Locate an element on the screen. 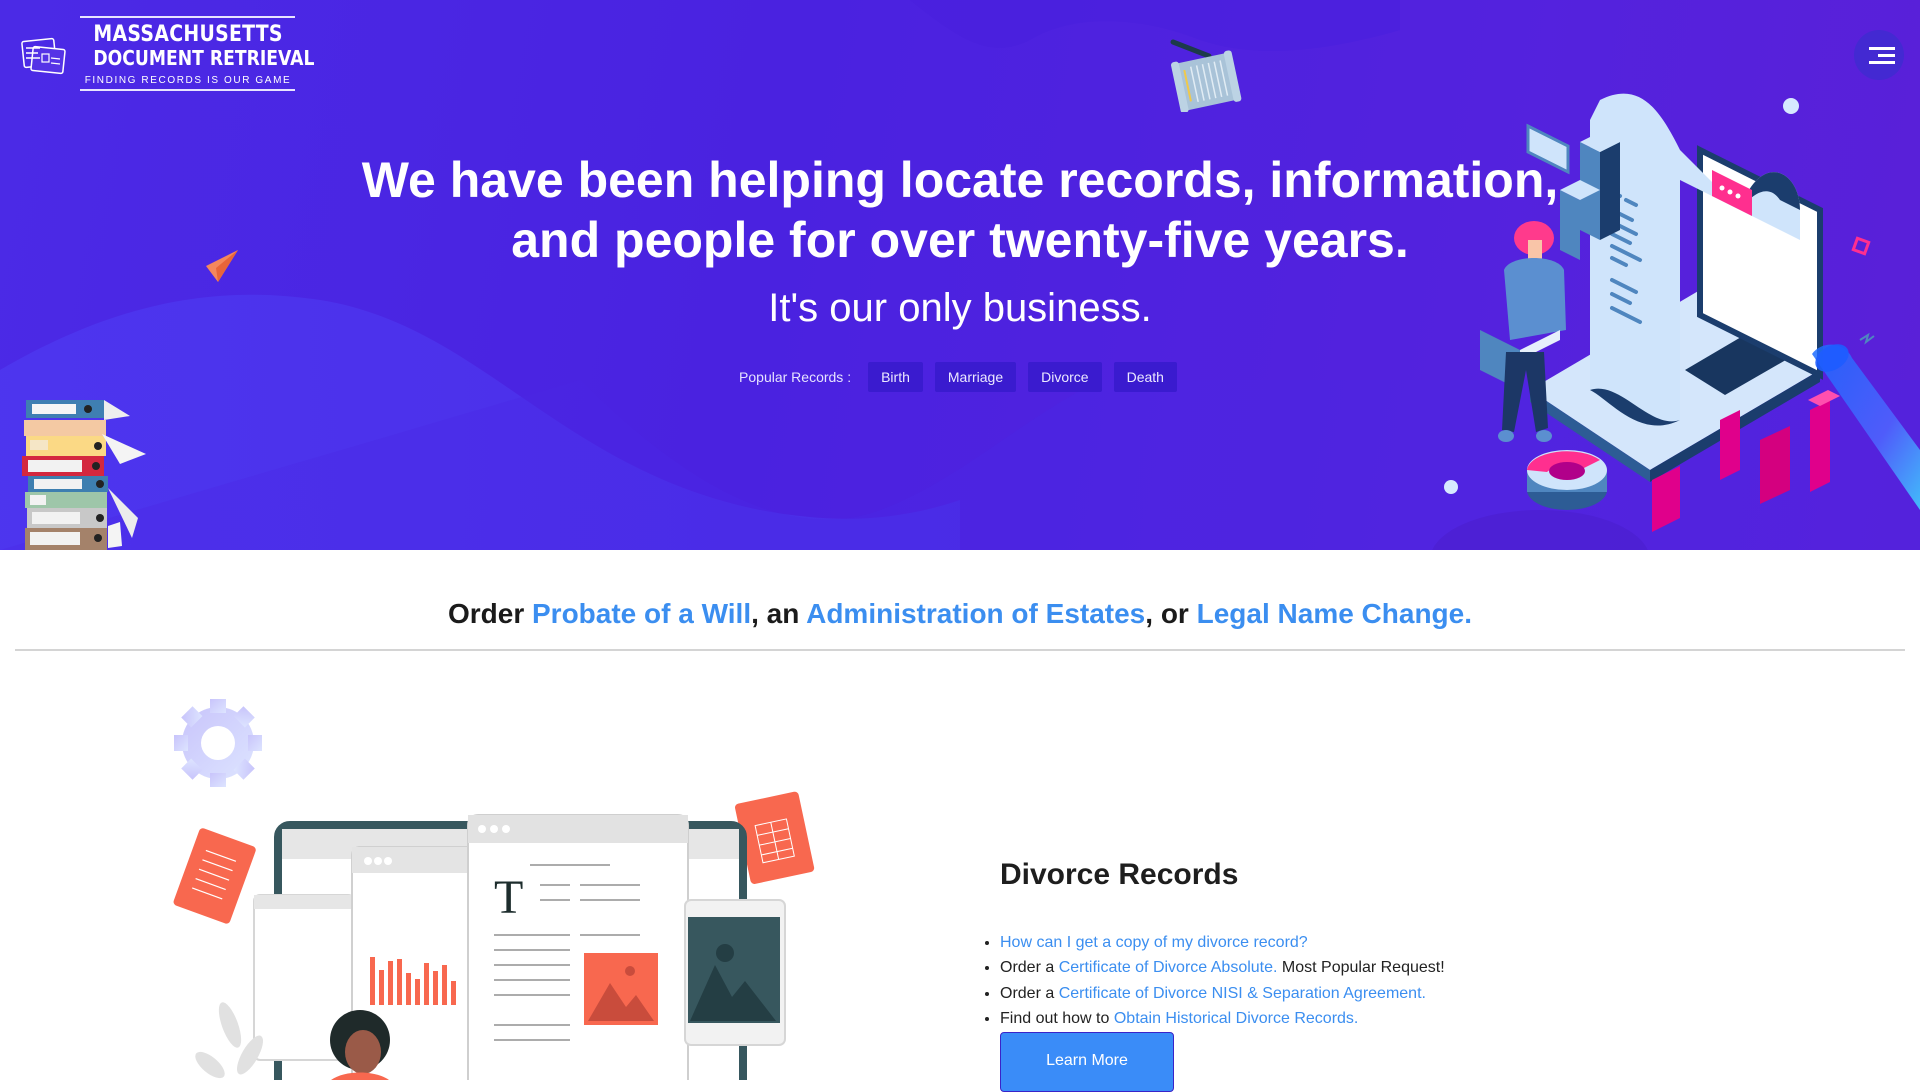 The image size is (1920, 1092). probate-of-a-will-link: Probate of a Will is located at coordinates (641, 613).